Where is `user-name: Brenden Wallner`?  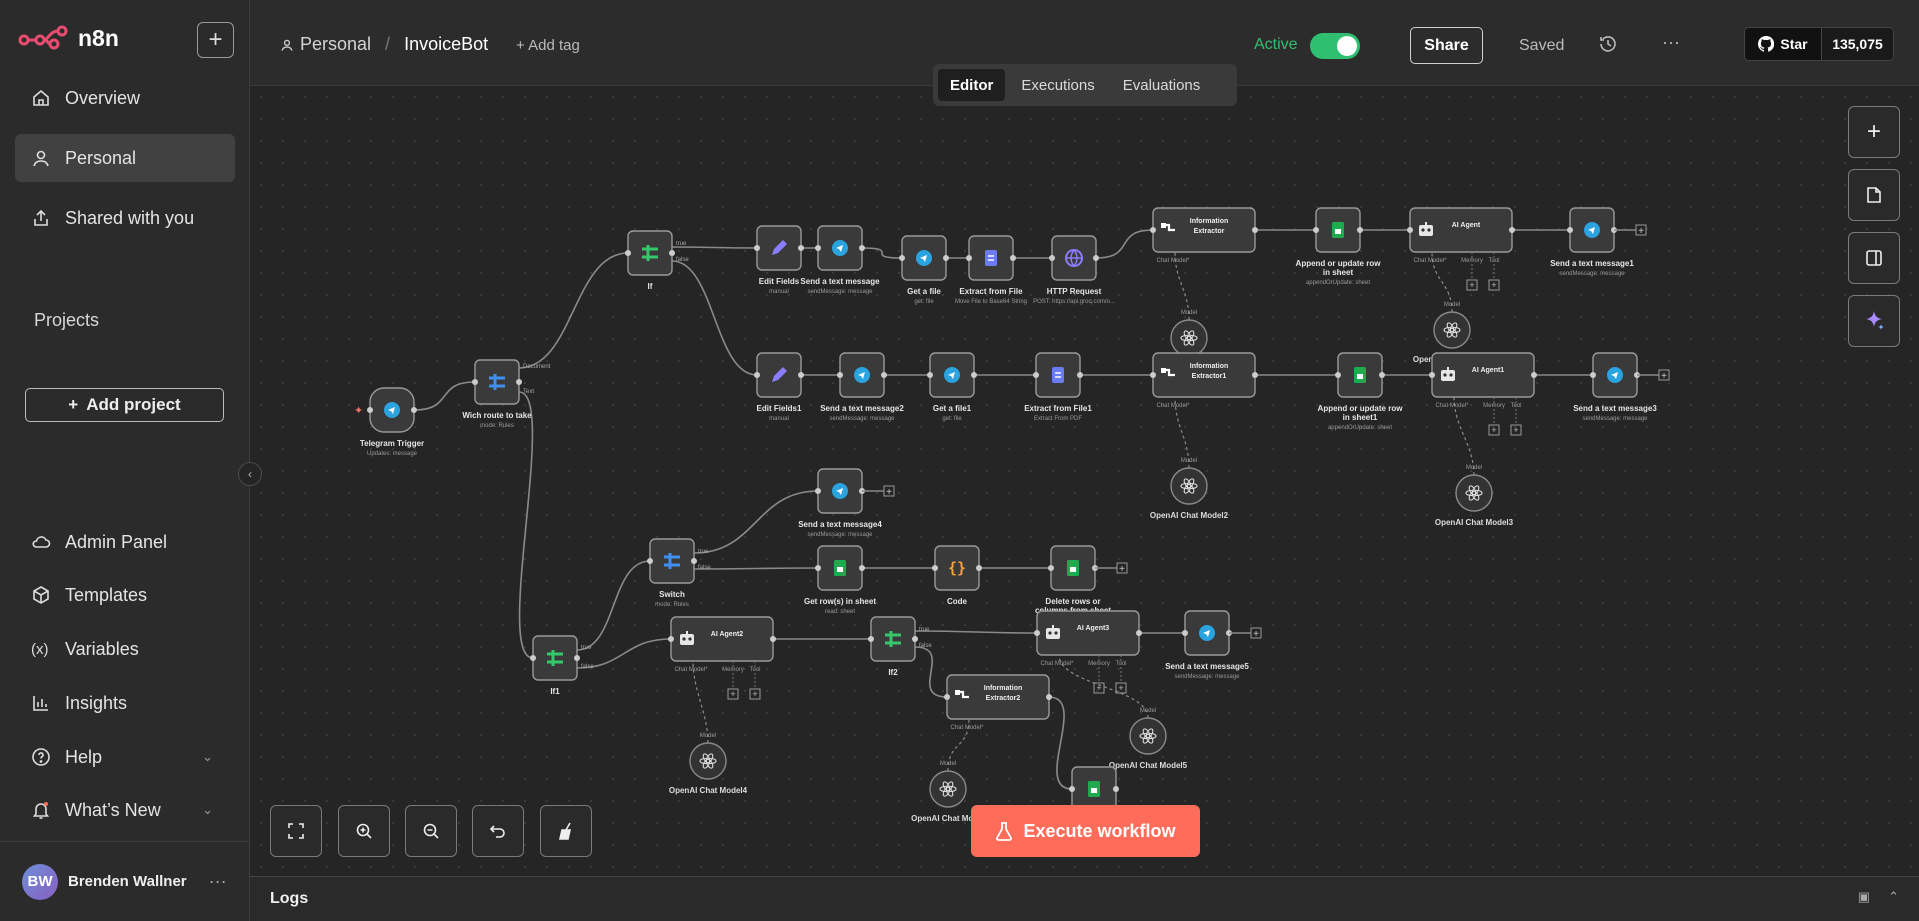 user-name: Brenden Wallner is located at coordinates (127, 881).